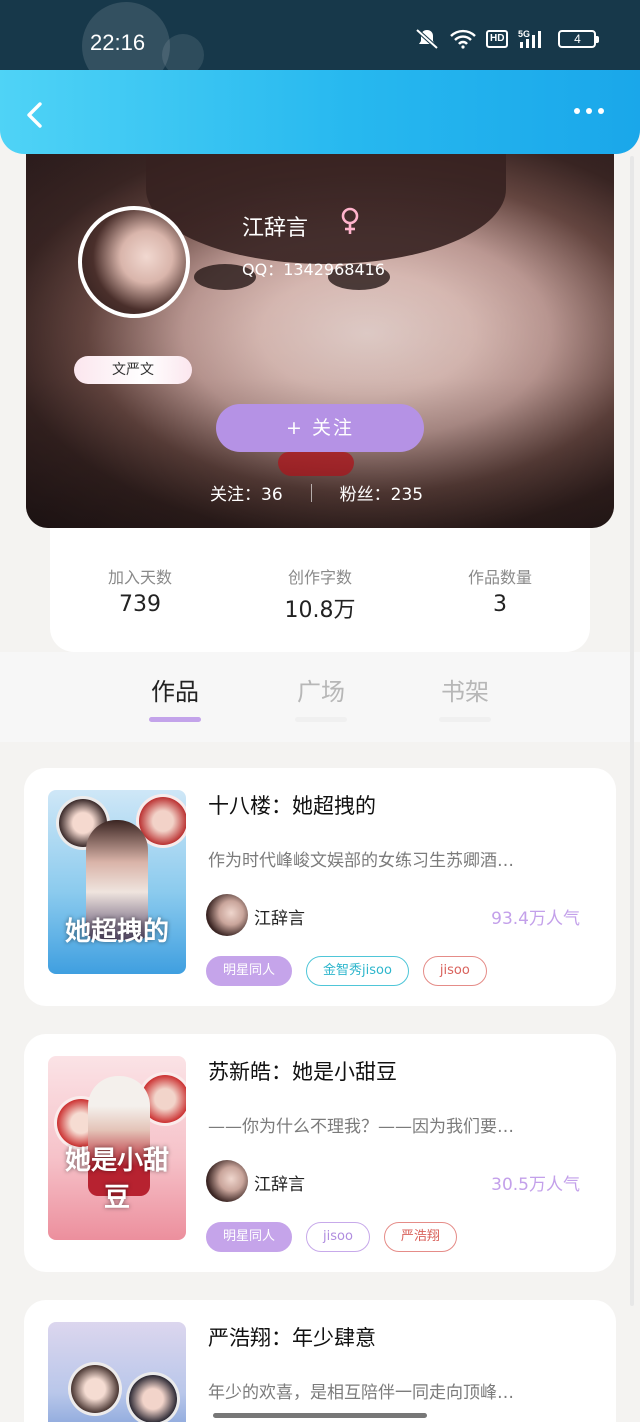 The image size is (640, 1422). I want to click on more-dots-icon, so click(589, 111).